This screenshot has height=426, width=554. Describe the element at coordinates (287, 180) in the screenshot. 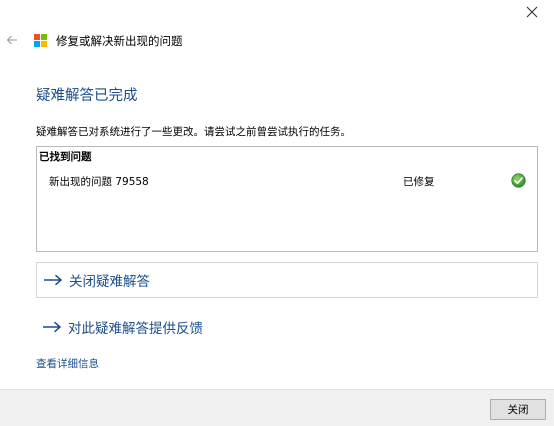

I see `result-row: 新出现的问题 79558 已修复` at that location.